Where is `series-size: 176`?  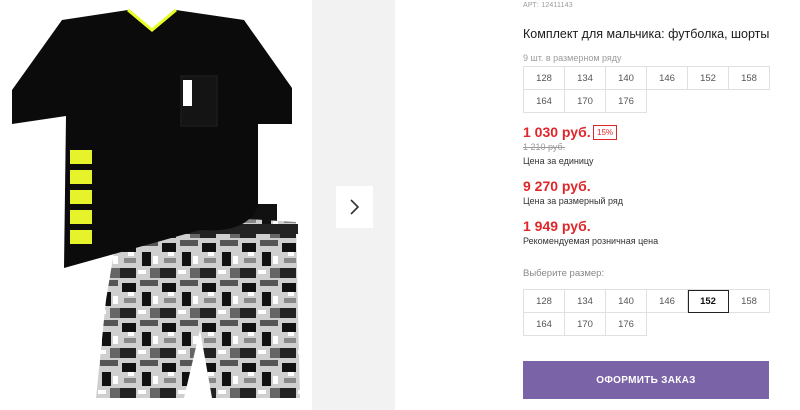
series-size: 176 is located at coordinates (626, 101).